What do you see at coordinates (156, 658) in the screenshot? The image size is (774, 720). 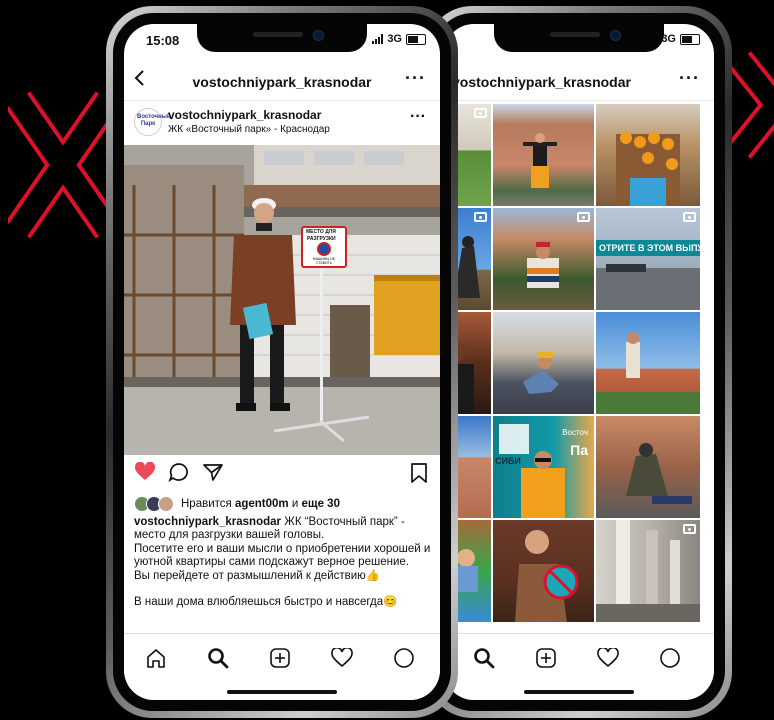 I see `home-icon` at bounding box center [156, 658].